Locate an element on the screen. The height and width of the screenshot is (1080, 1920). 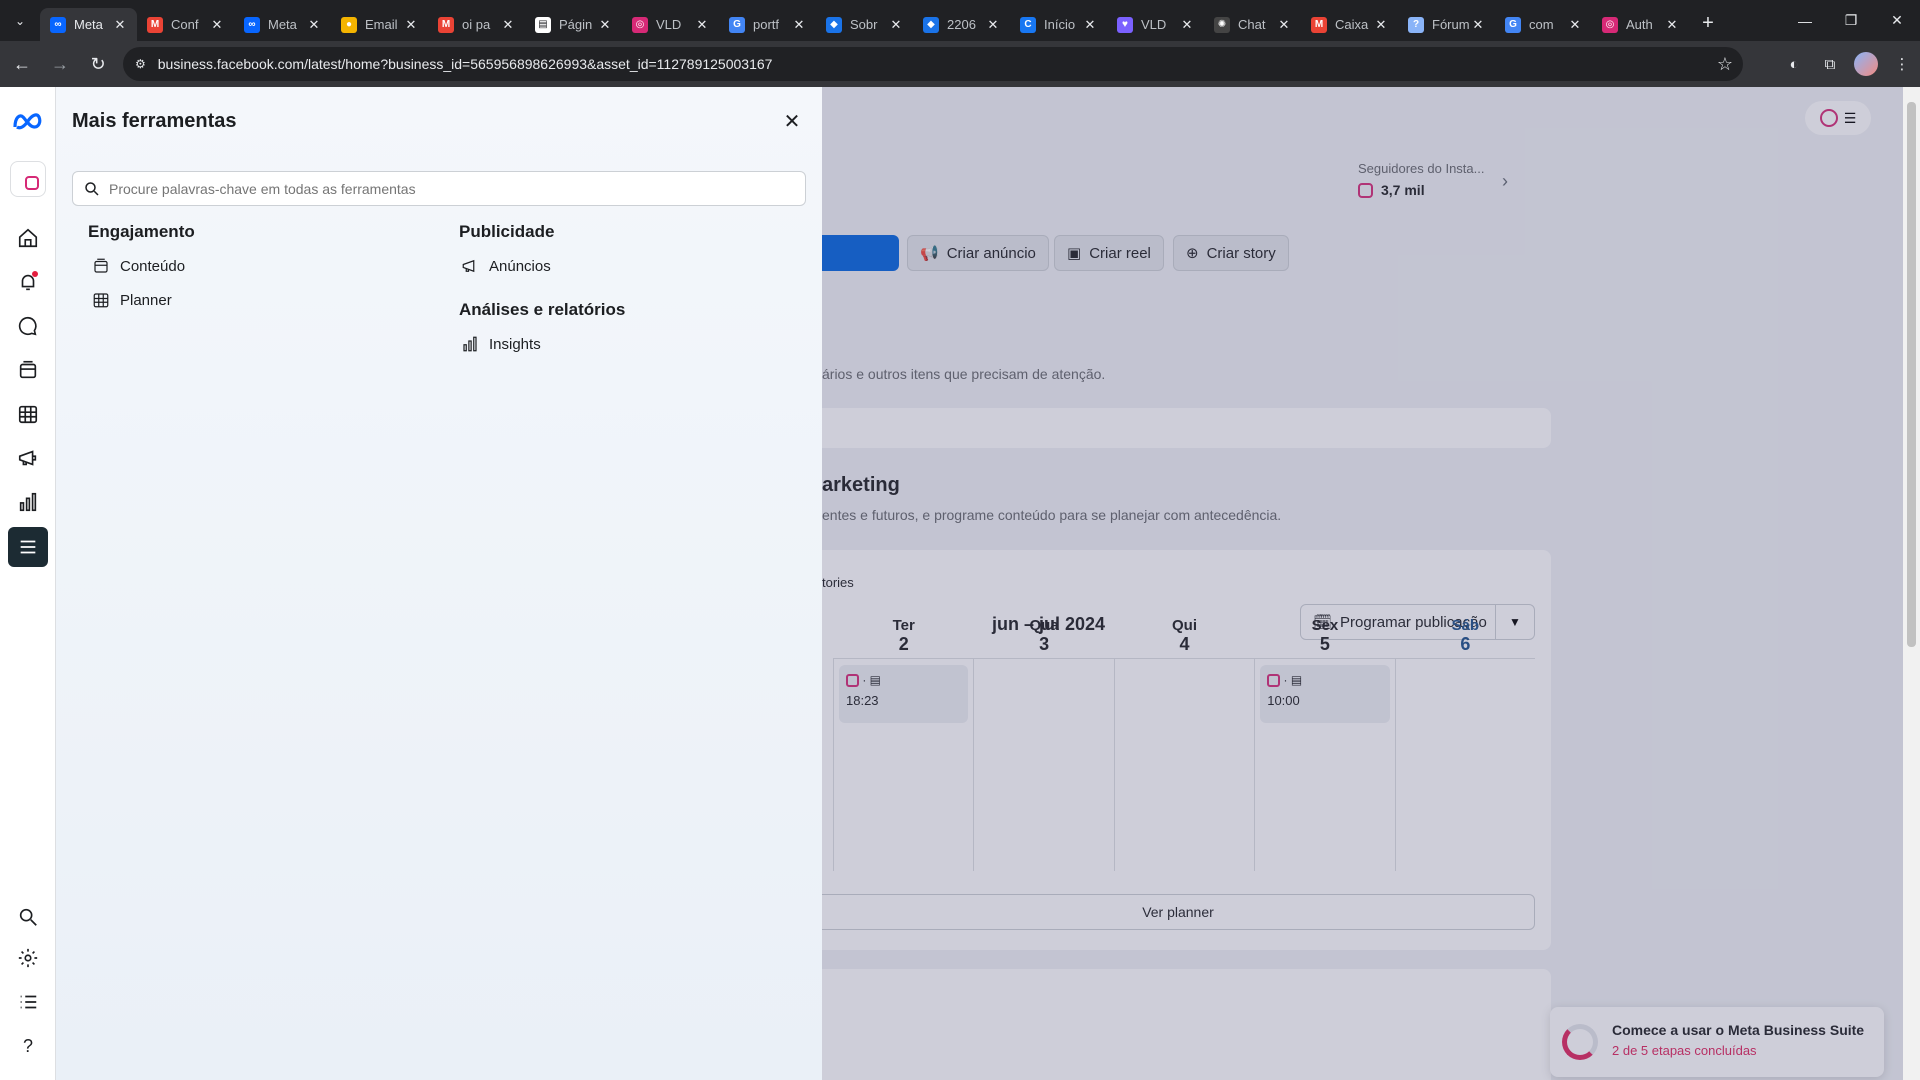
browser-tab: C Início ✕ is located at coordinates (1058, 24).